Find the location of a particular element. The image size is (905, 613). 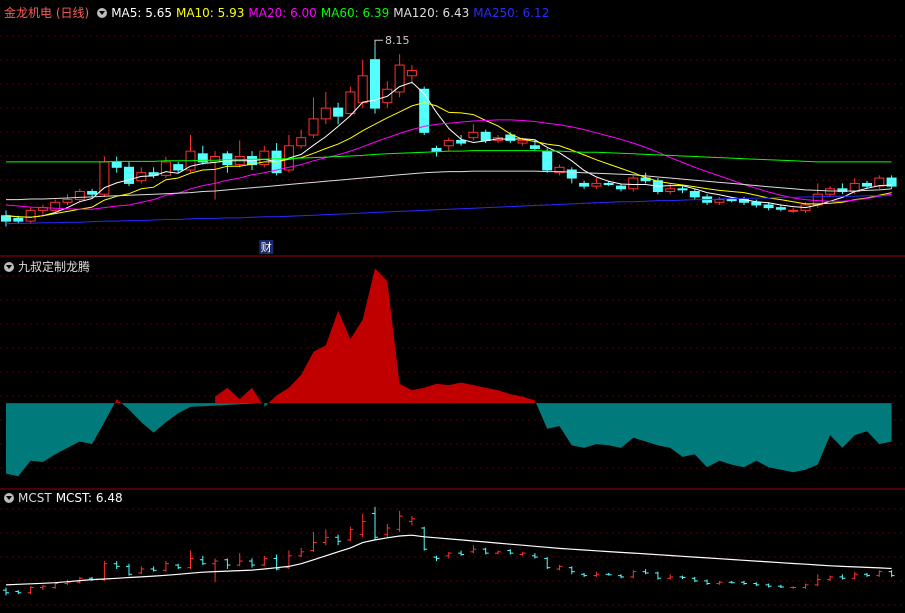

high-marker is located at coordinates (378, 43).